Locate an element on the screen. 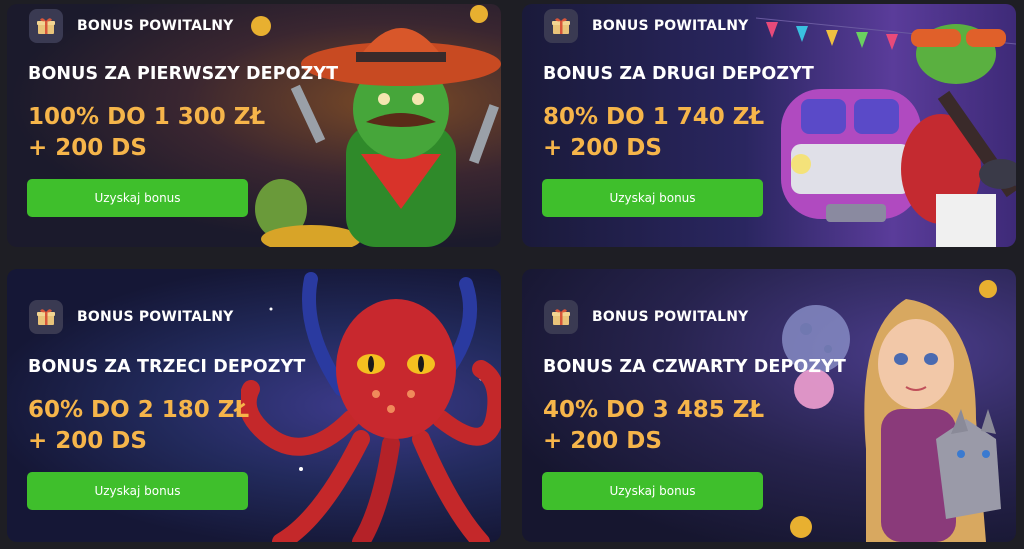 The image size is (1024, 549). princess-wolf-illustration is located at coordinates (891, 411).